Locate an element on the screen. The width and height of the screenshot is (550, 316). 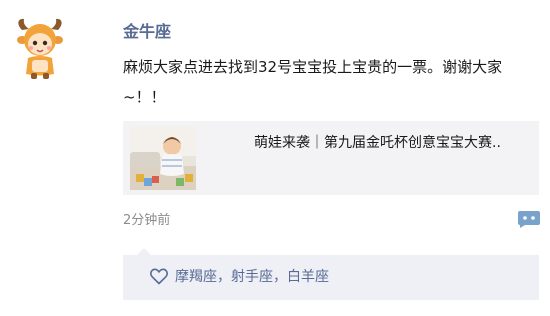
baby-photo-thumbnail is located at coordinates (163, 158).